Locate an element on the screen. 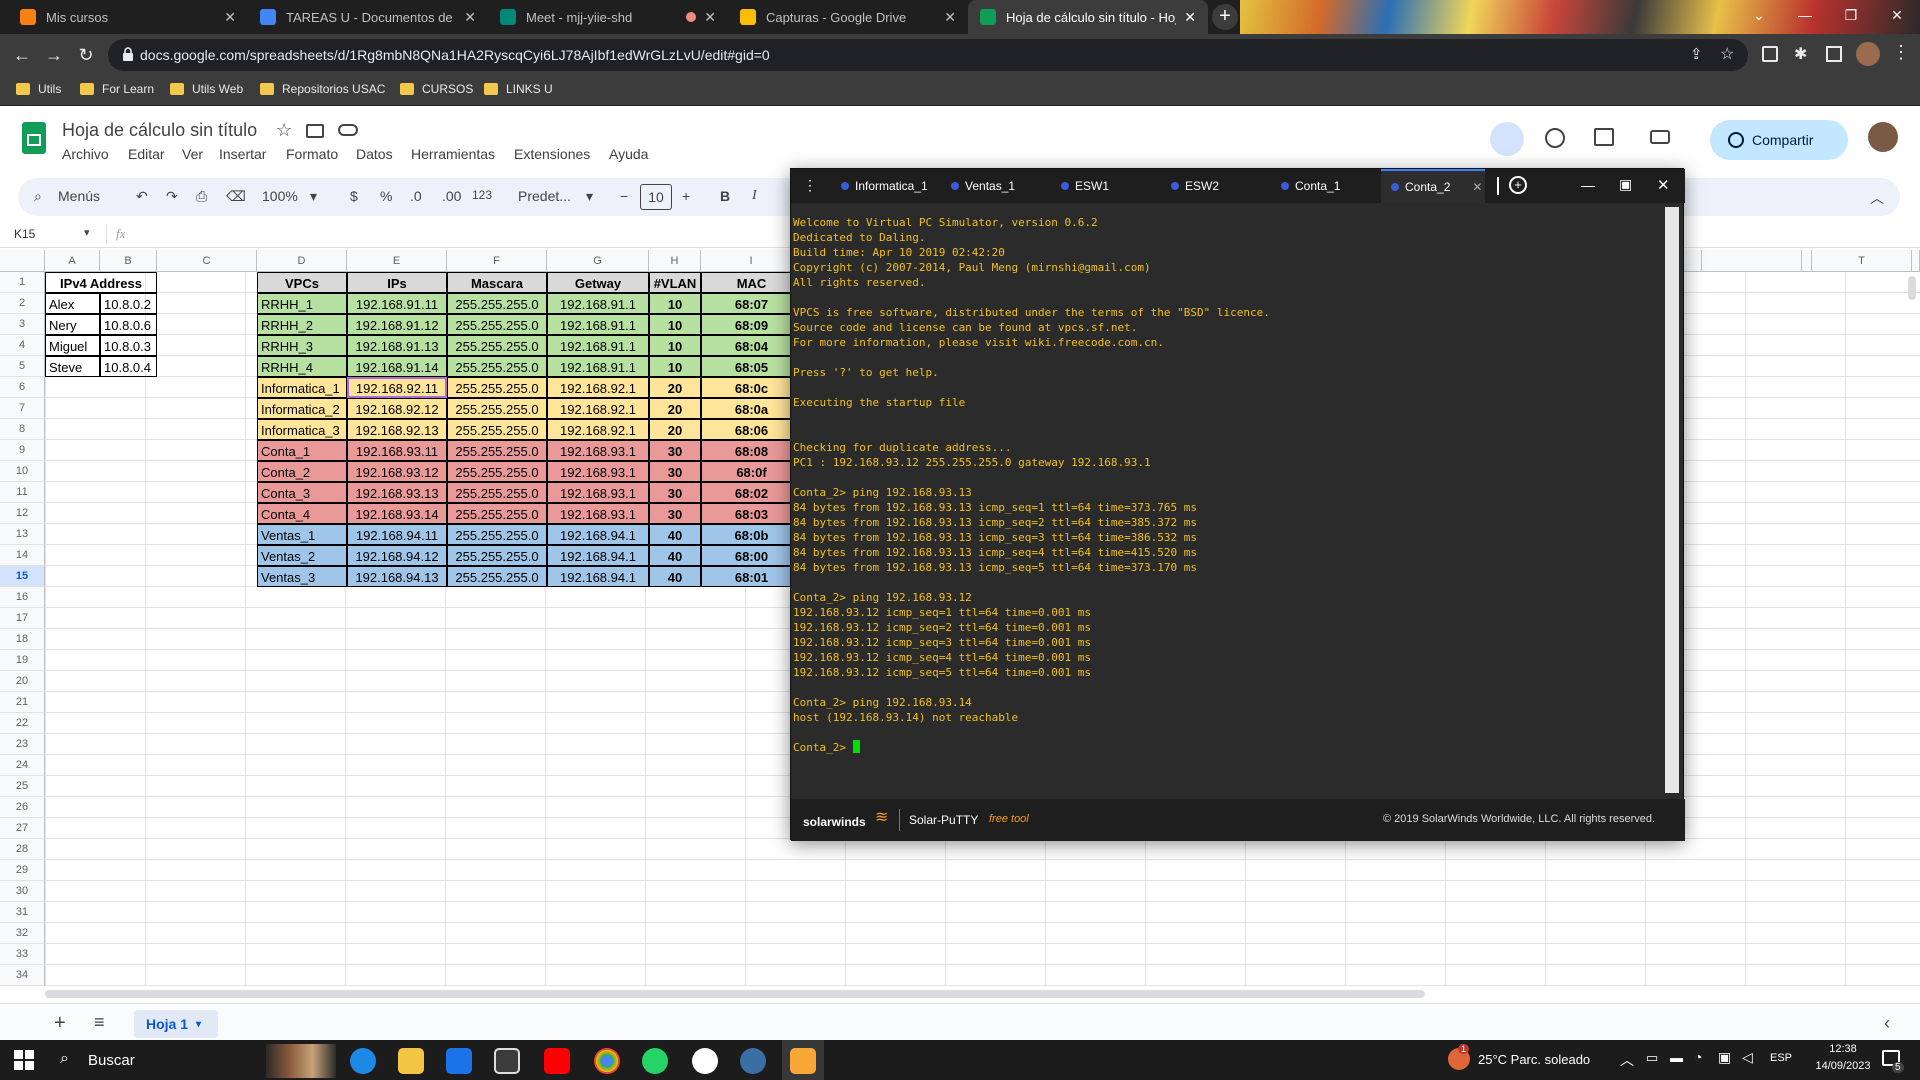 Image resolution: width=1920 pixels, height=1080 pixels. tab-search-icon: ⌄ is located at coordinates (1759, 15).